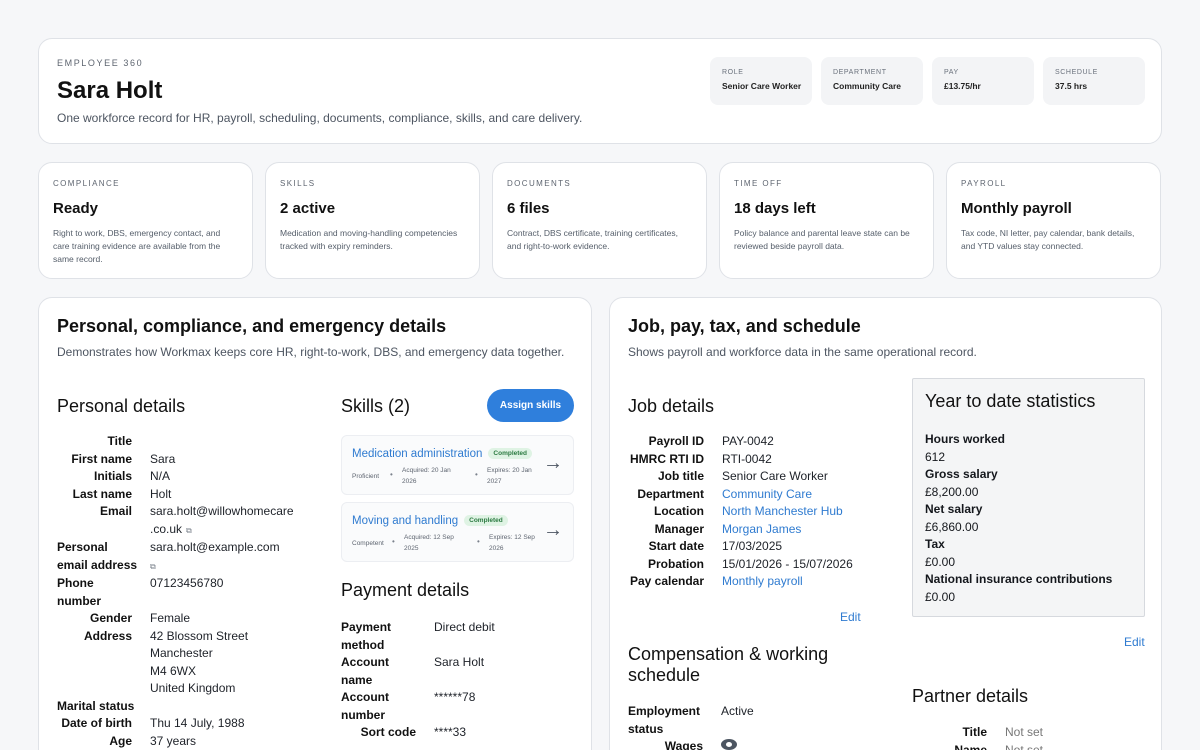  Describe the element at coordinates (775, 208) in the screenshot. I see `stat-value: 18 days left` at that location.